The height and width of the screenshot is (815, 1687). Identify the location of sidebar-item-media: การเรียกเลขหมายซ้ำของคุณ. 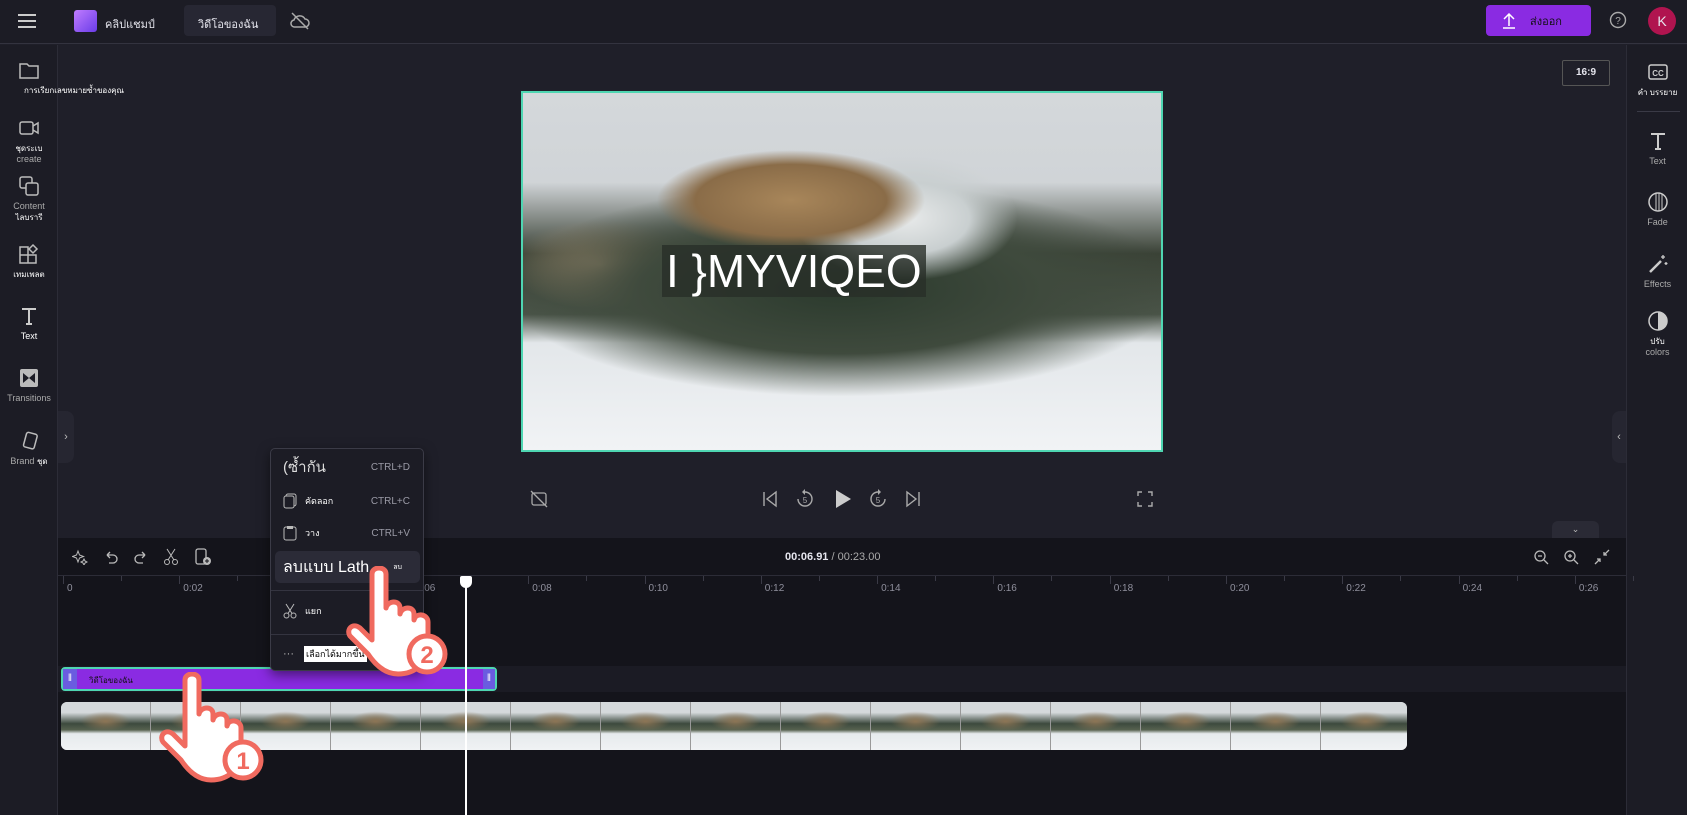
(62, 77).